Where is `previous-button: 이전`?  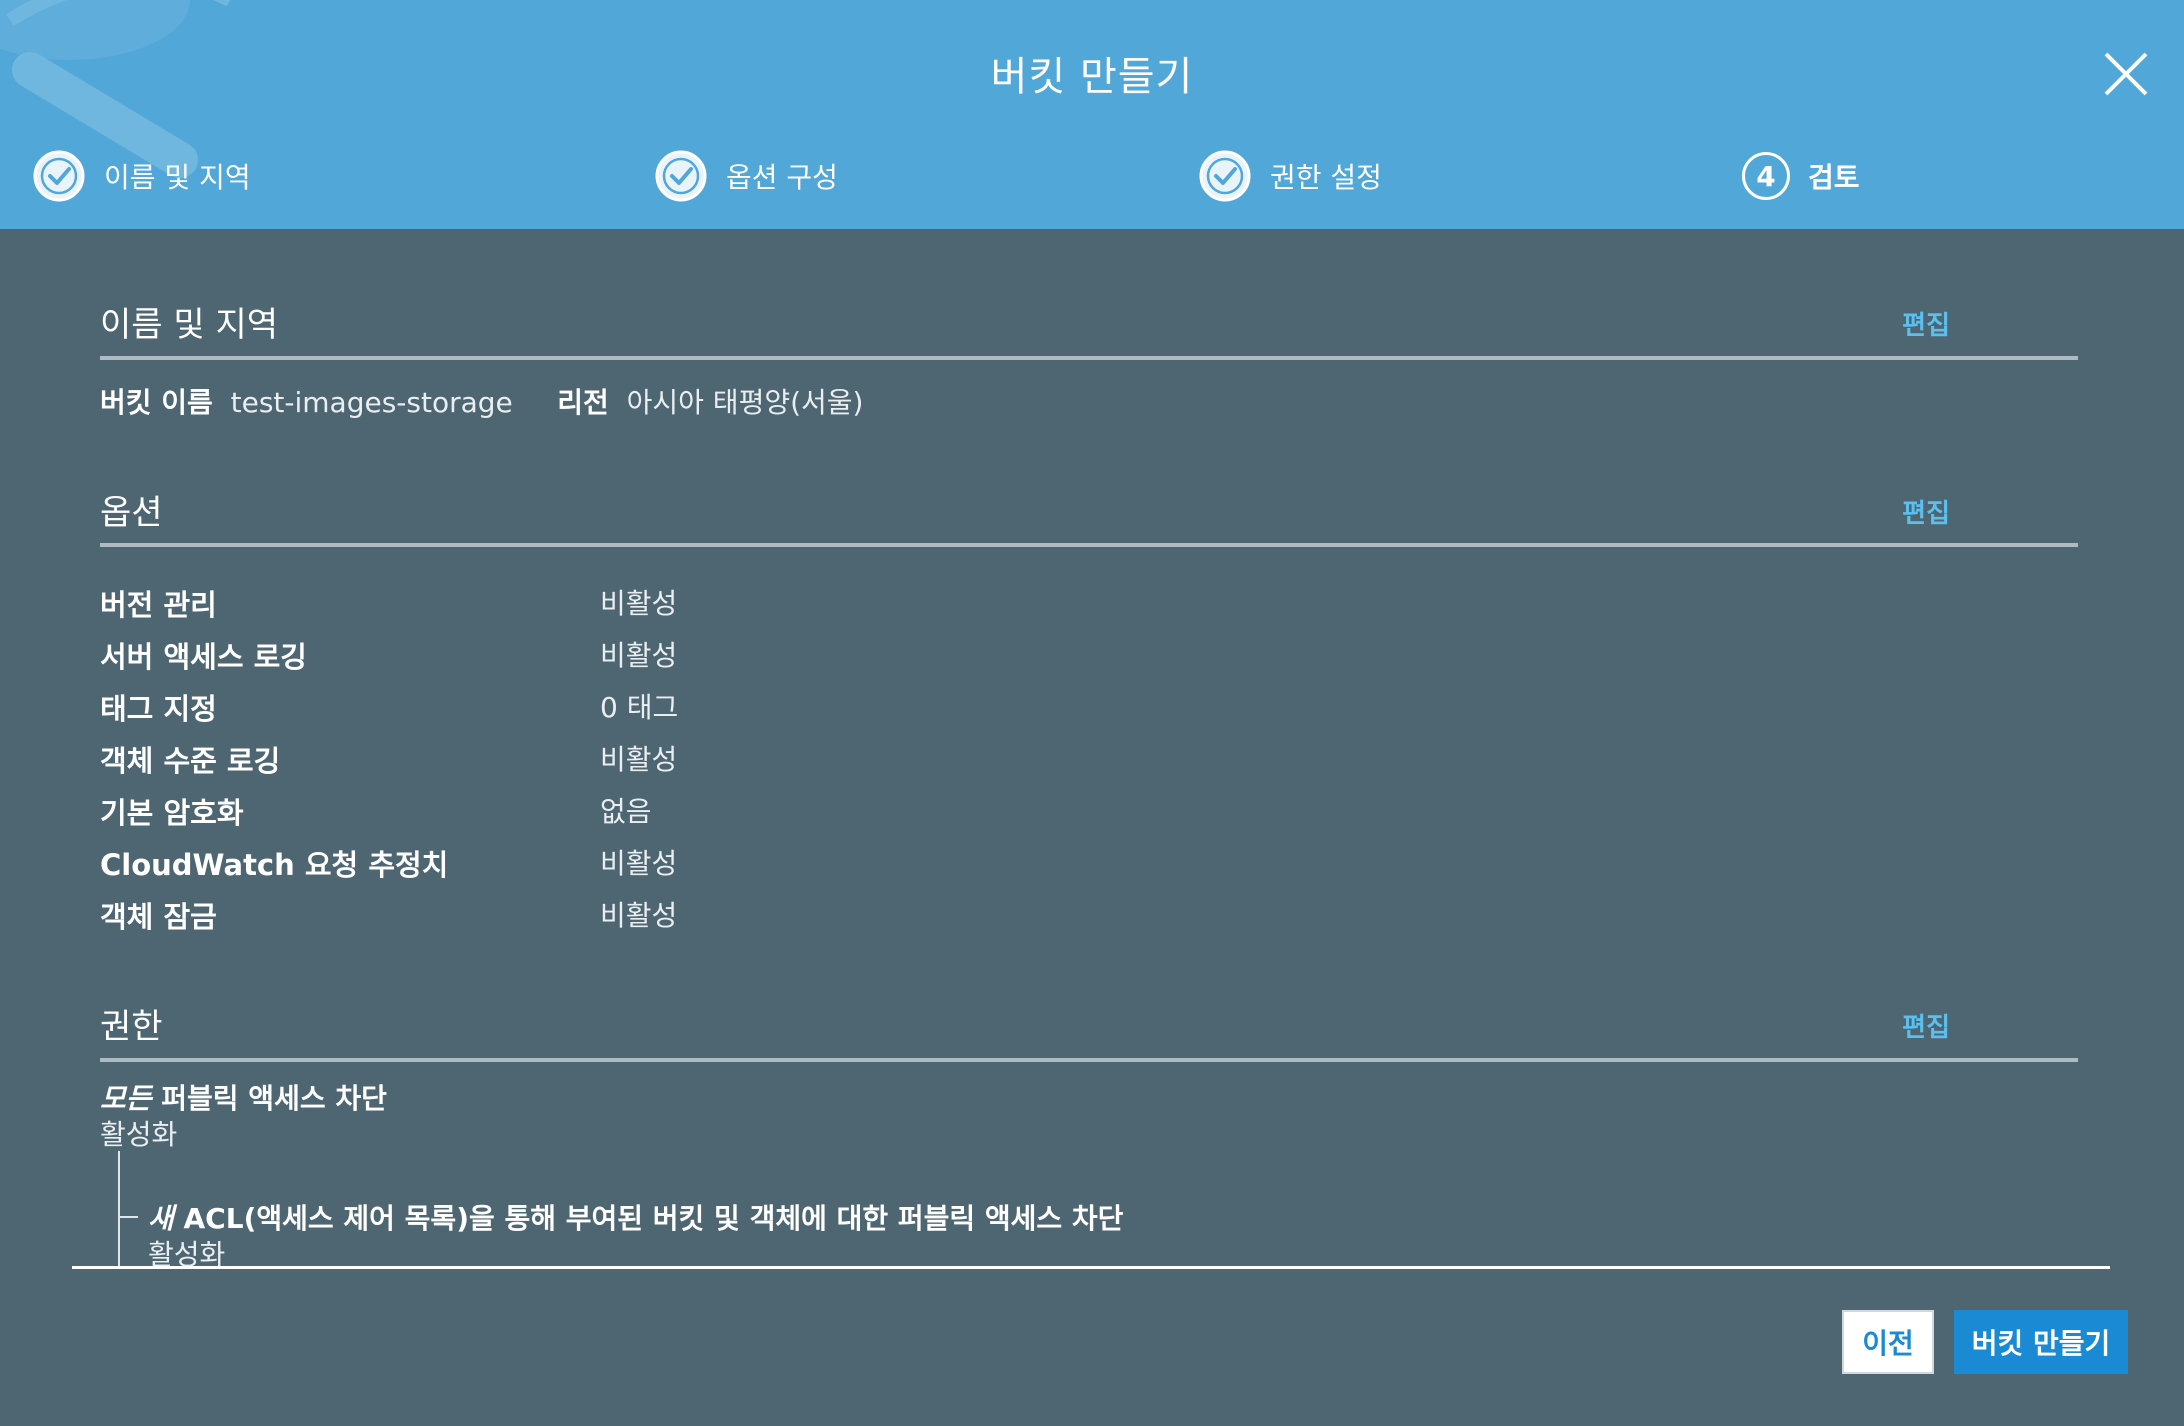
previous-button: 이전 is located at coordinates (1888, 1342).